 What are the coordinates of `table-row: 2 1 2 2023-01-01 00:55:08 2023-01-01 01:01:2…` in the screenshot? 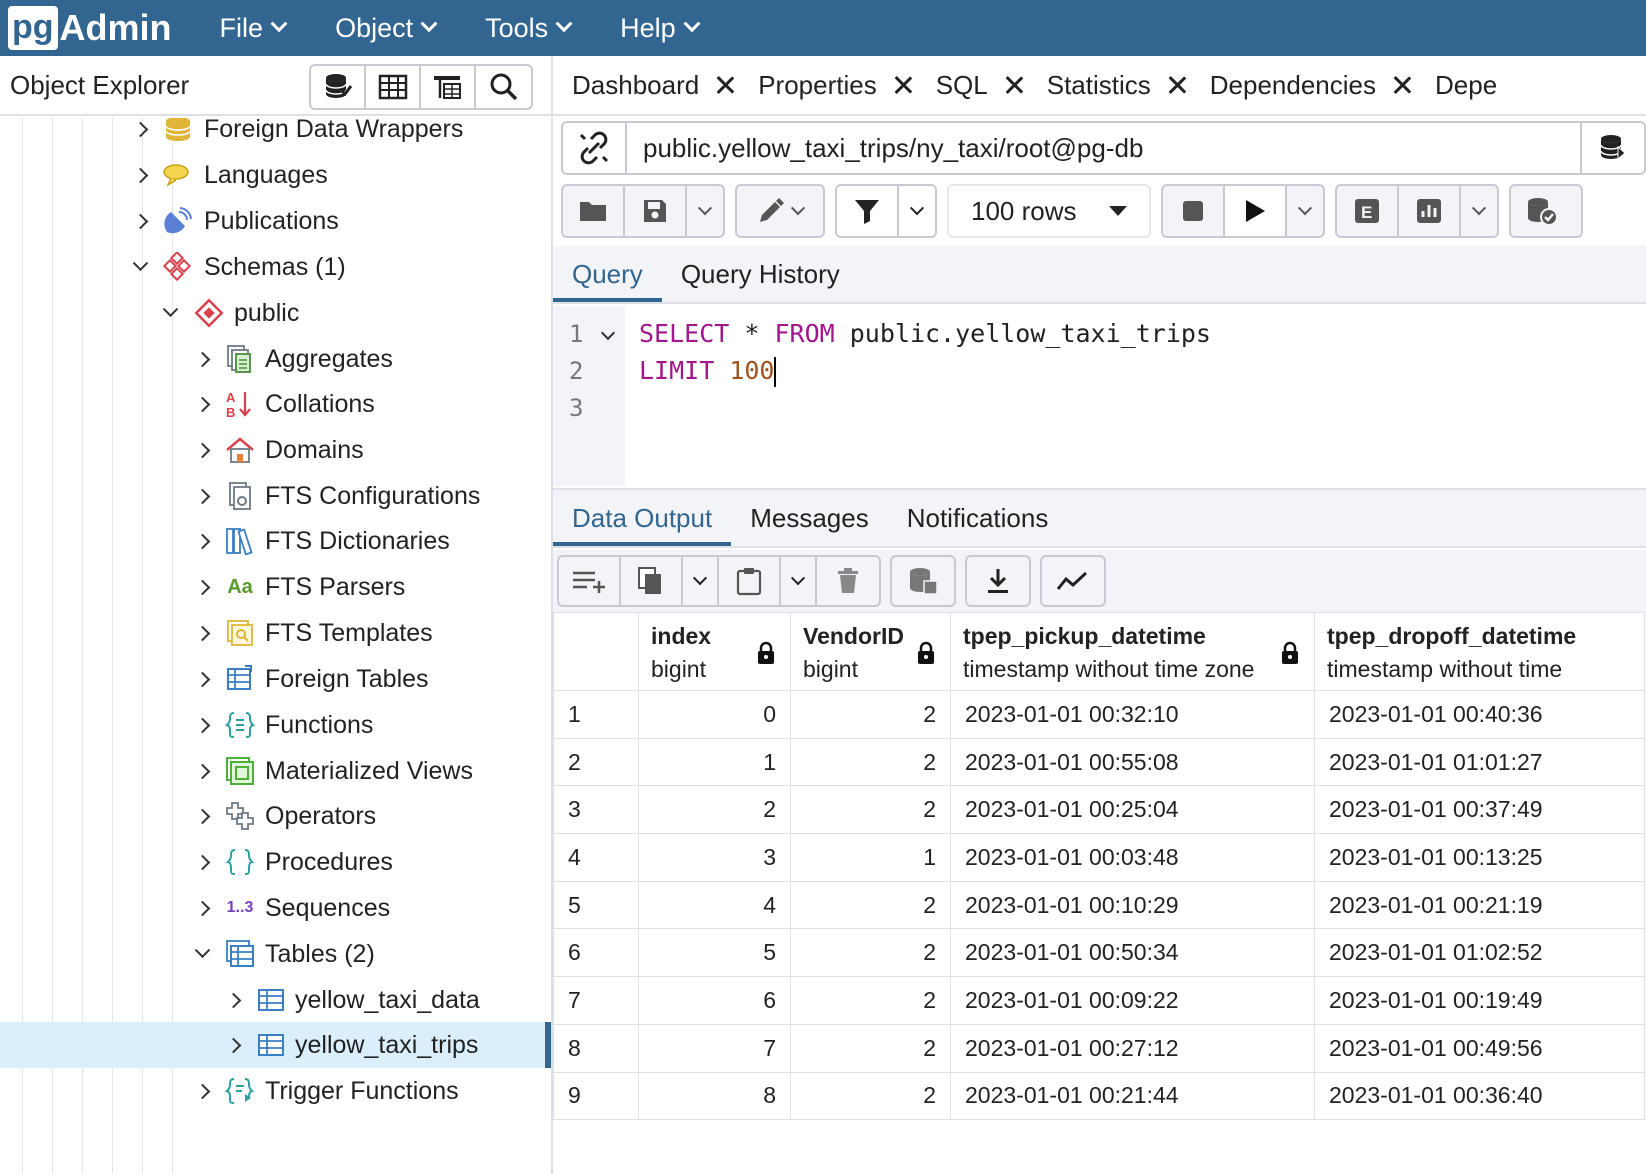 It's located at (1099, 762).